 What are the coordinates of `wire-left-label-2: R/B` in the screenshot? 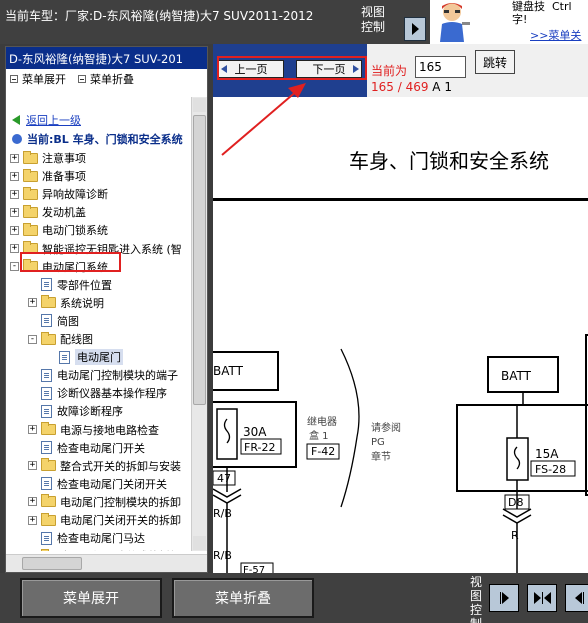 It's located at (222, 555).